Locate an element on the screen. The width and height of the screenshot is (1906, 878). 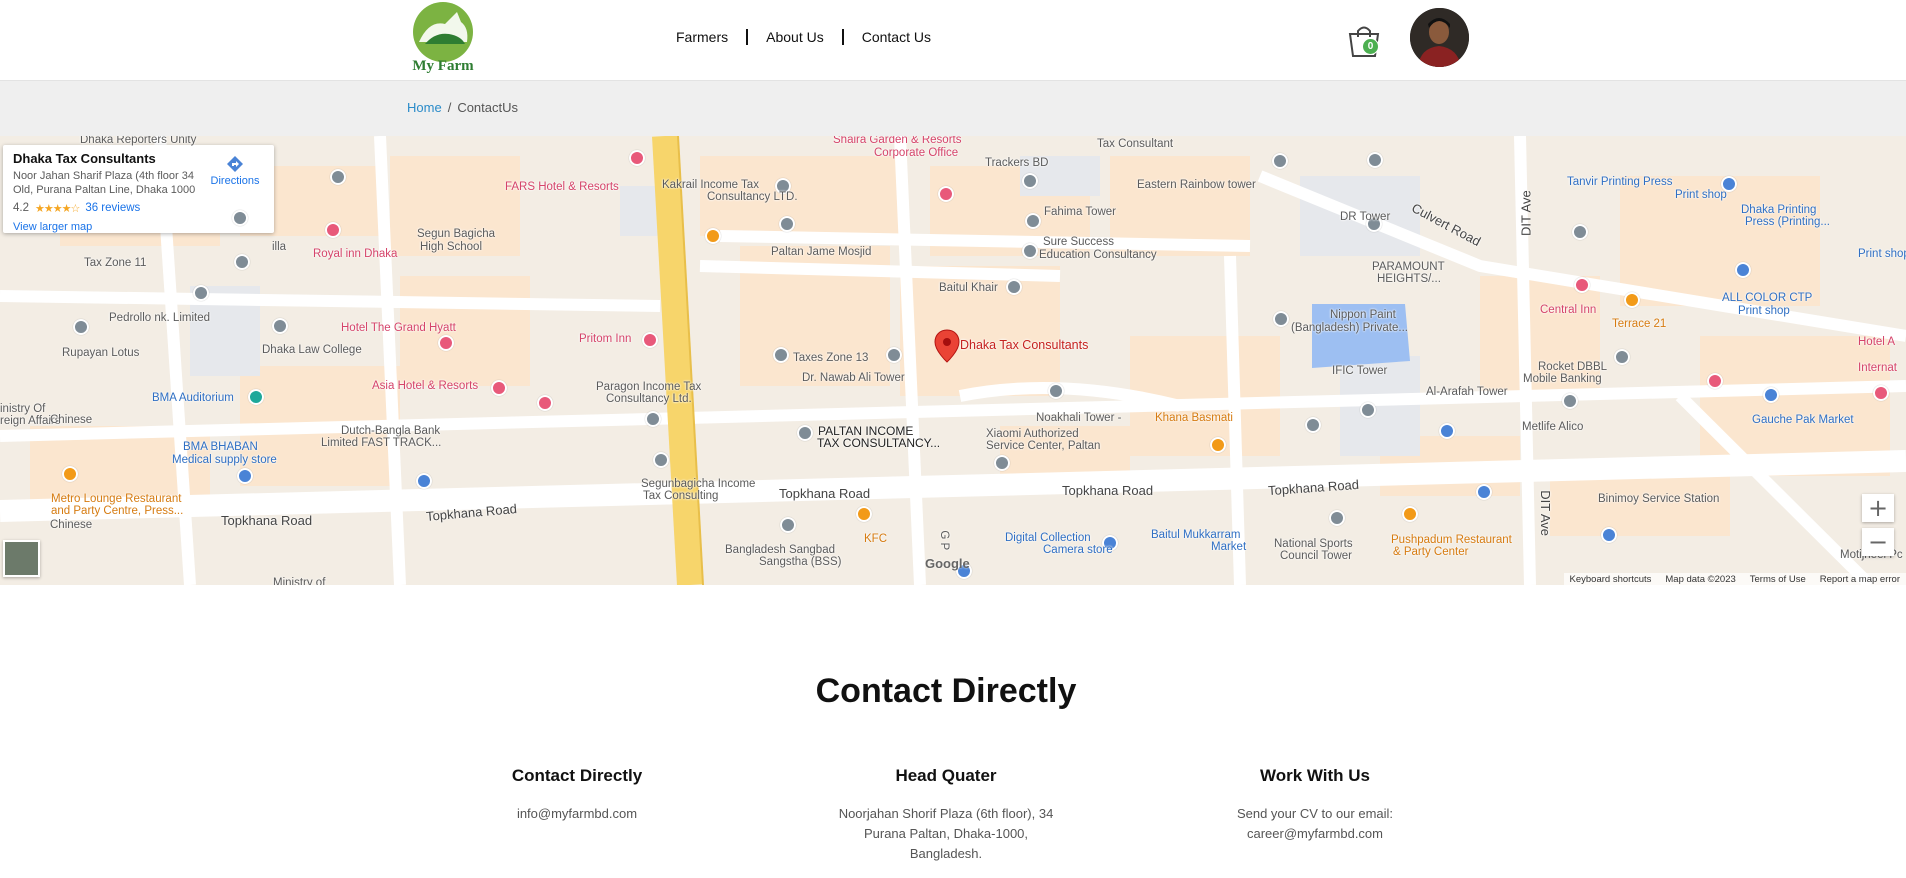
career-email: career@myfarmbd.com is located at coordinates (1315, 834).